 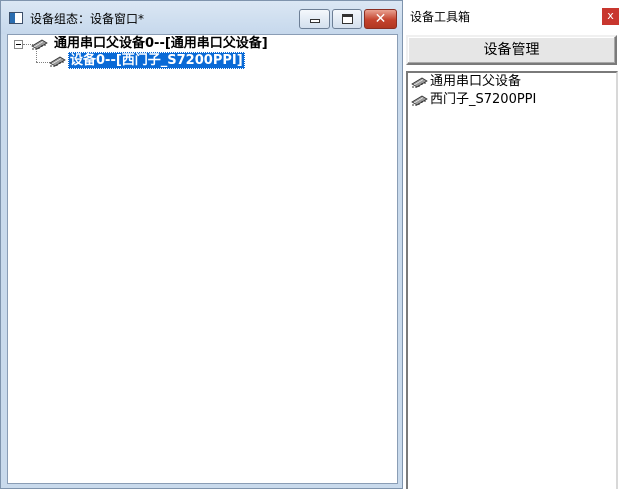 I want to click on window-title: 设备组态：设备窗口*, so click(x=87, y=19).